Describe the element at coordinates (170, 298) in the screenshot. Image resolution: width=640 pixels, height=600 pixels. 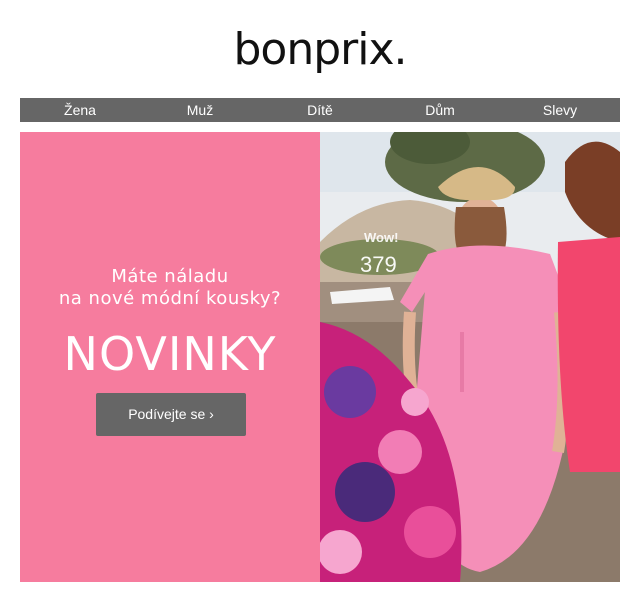
I see `hero-subtitle-line-2: na nové módní kousky?` at that location.